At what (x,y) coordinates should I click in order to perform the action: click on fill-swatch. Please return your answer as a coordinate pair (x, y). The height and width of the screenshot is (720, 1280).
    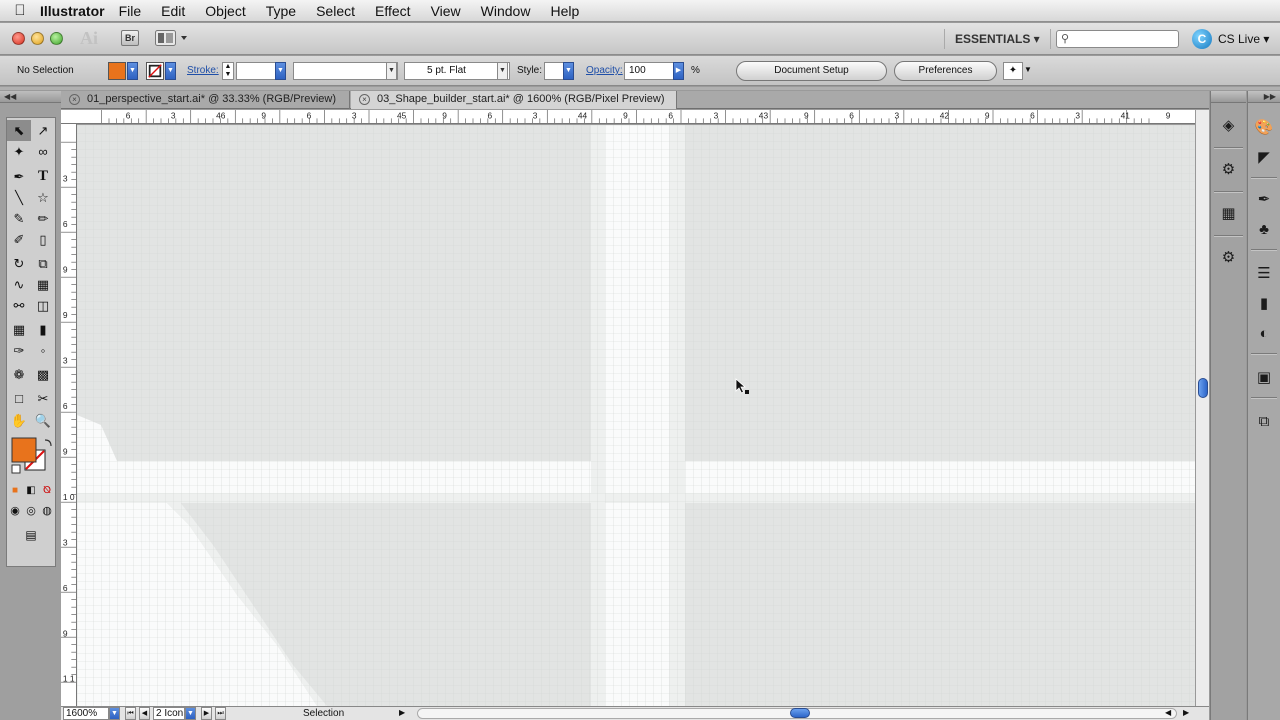
    Looking at the image, I should click on (117, 71).